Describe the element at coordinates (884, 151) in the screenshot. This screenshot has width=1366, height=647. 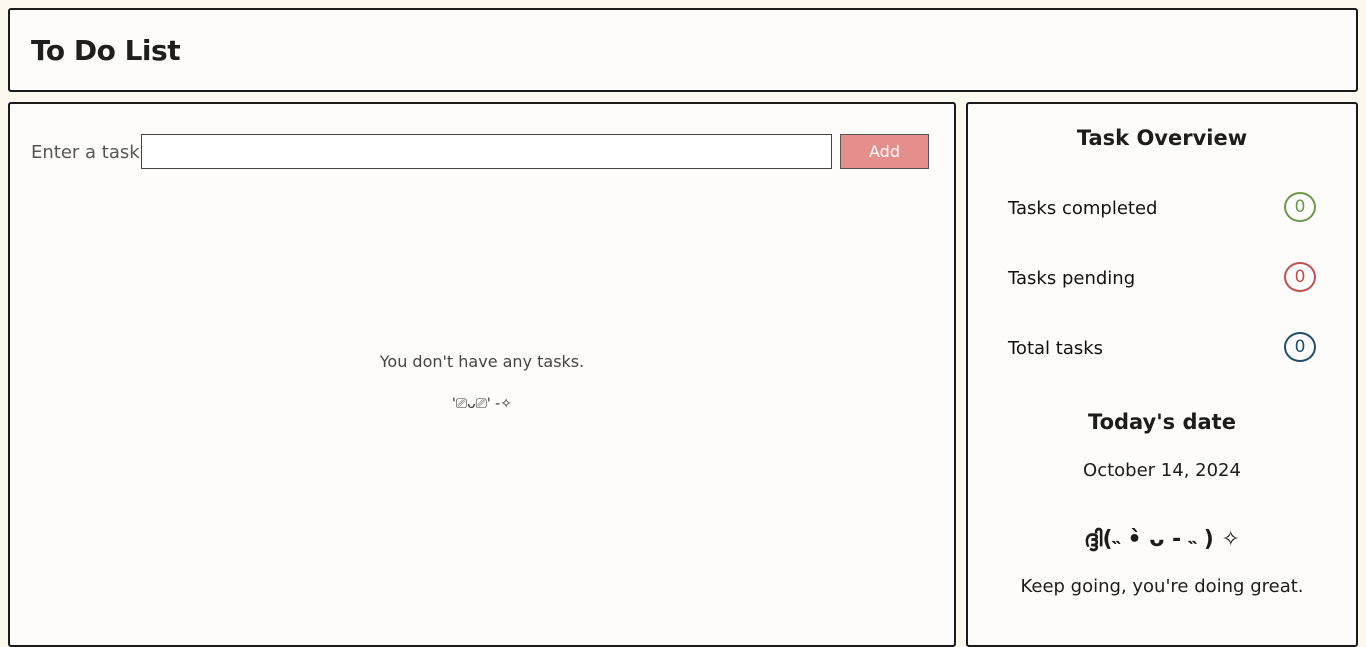
I see `add-task-button: Add` at that location.